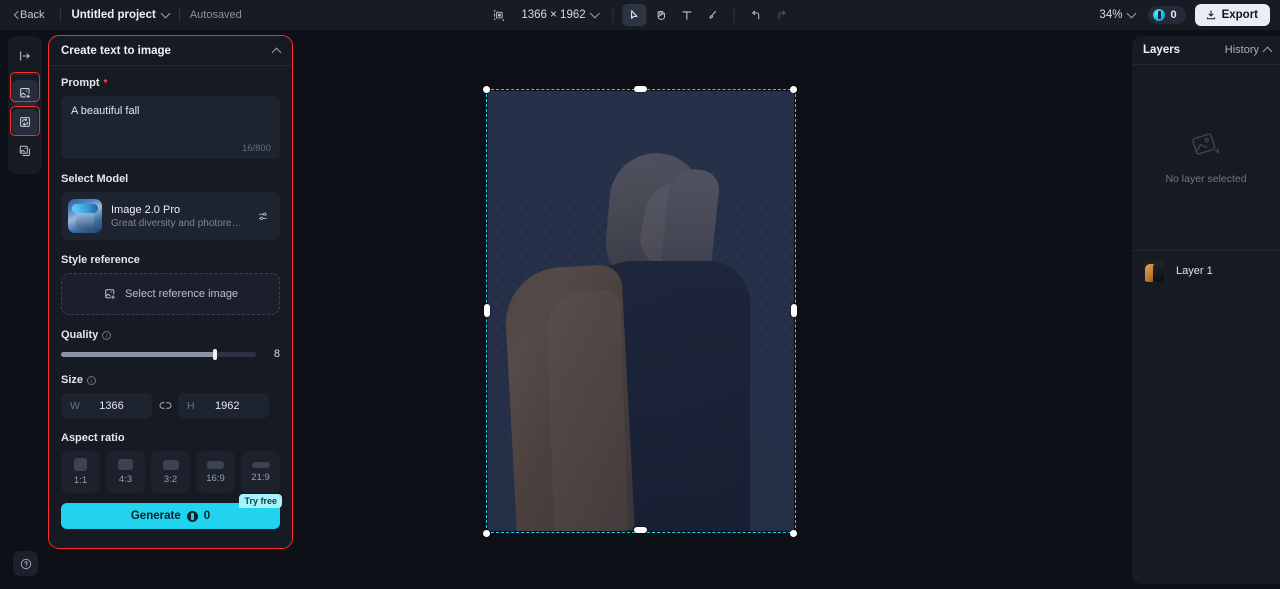 Image resolution: width=1280 pixels, height=589 pixels. What do you see at coordinates (170, 179) in the screenshot?
I see `model-label-row: Select Model` at bounding box center [170, 179].